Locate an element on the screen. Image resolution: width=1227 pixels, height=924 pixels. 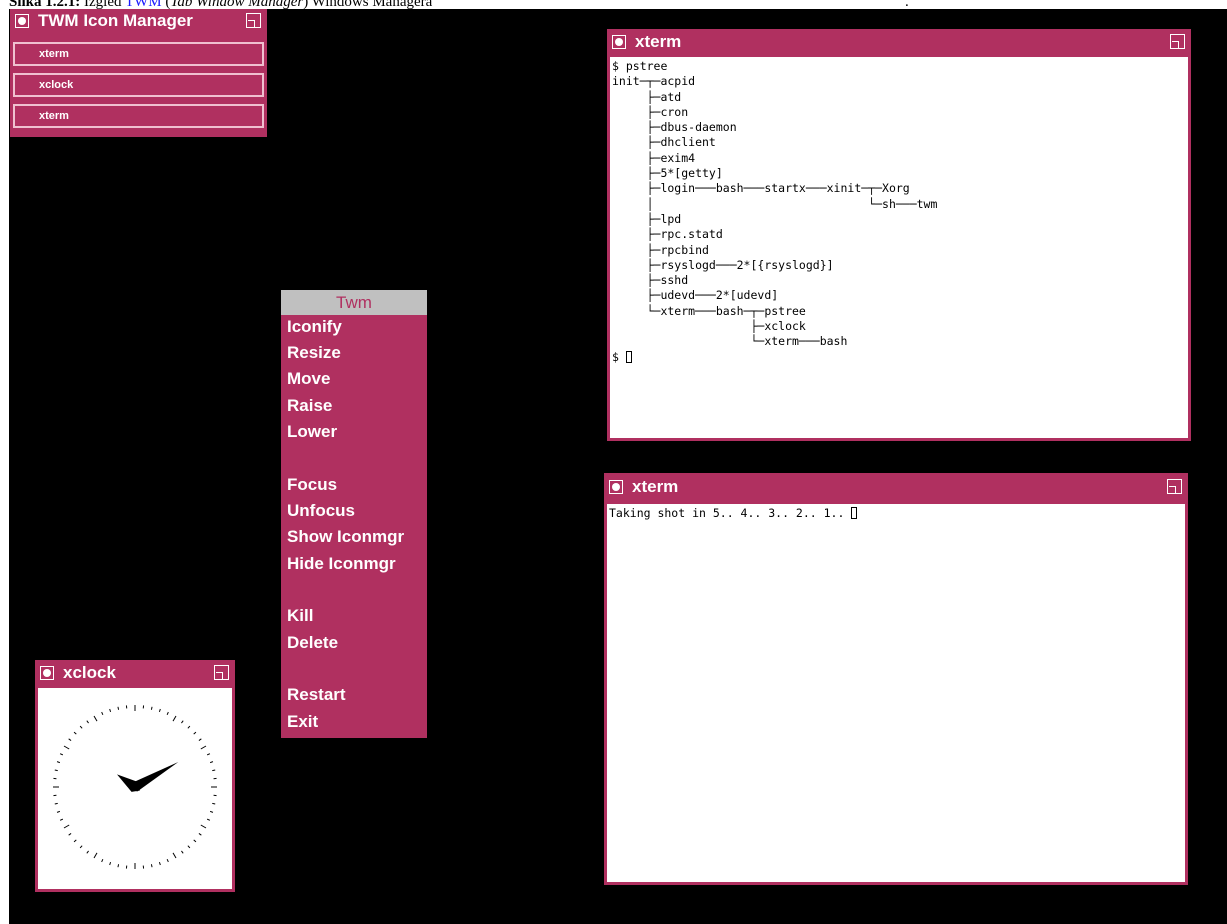
menu-item-exit: Exit is located at coordinates (302, 722).